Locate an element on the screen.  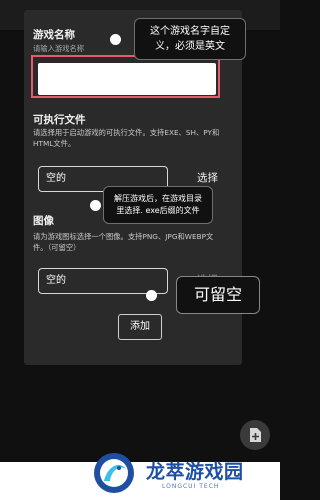
executable-description-2: HTML文件。 is located at coordinates (54, 143).